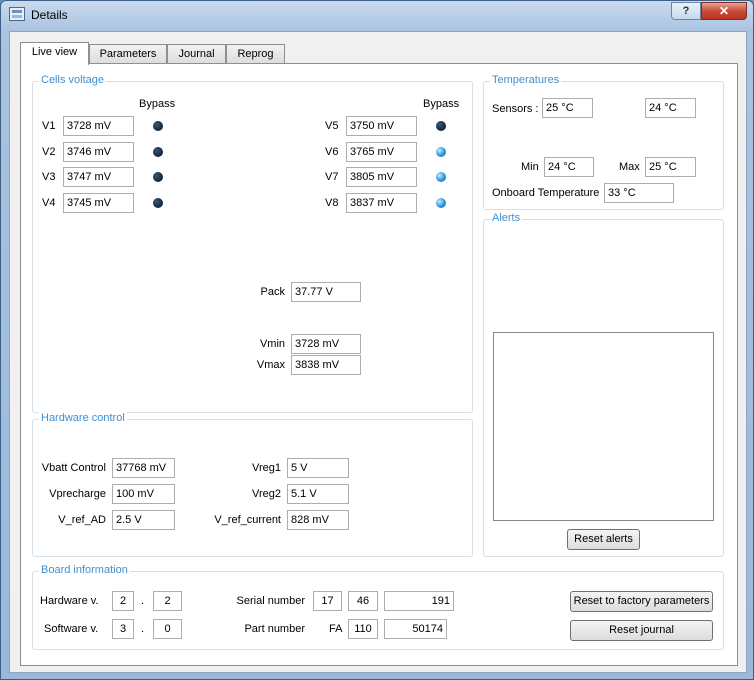 The image size is (754, 680). Describe the element at coordinates (167, 601) in the screenshot. I see `hardware-version-minor: 2` at that location.